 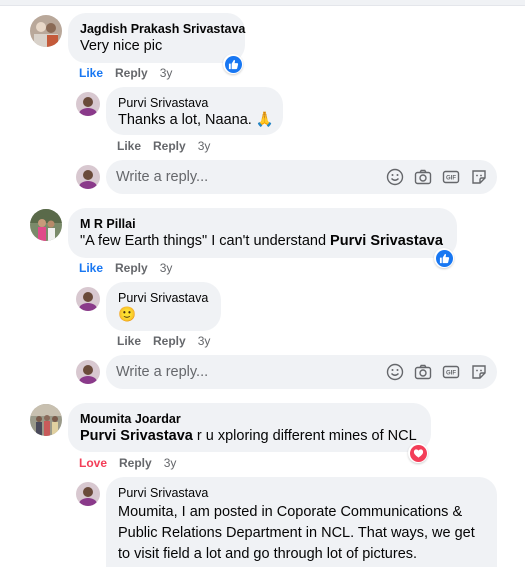 I want to click on comment-actions: Love Reply 3y, so click(x=133, y=463).